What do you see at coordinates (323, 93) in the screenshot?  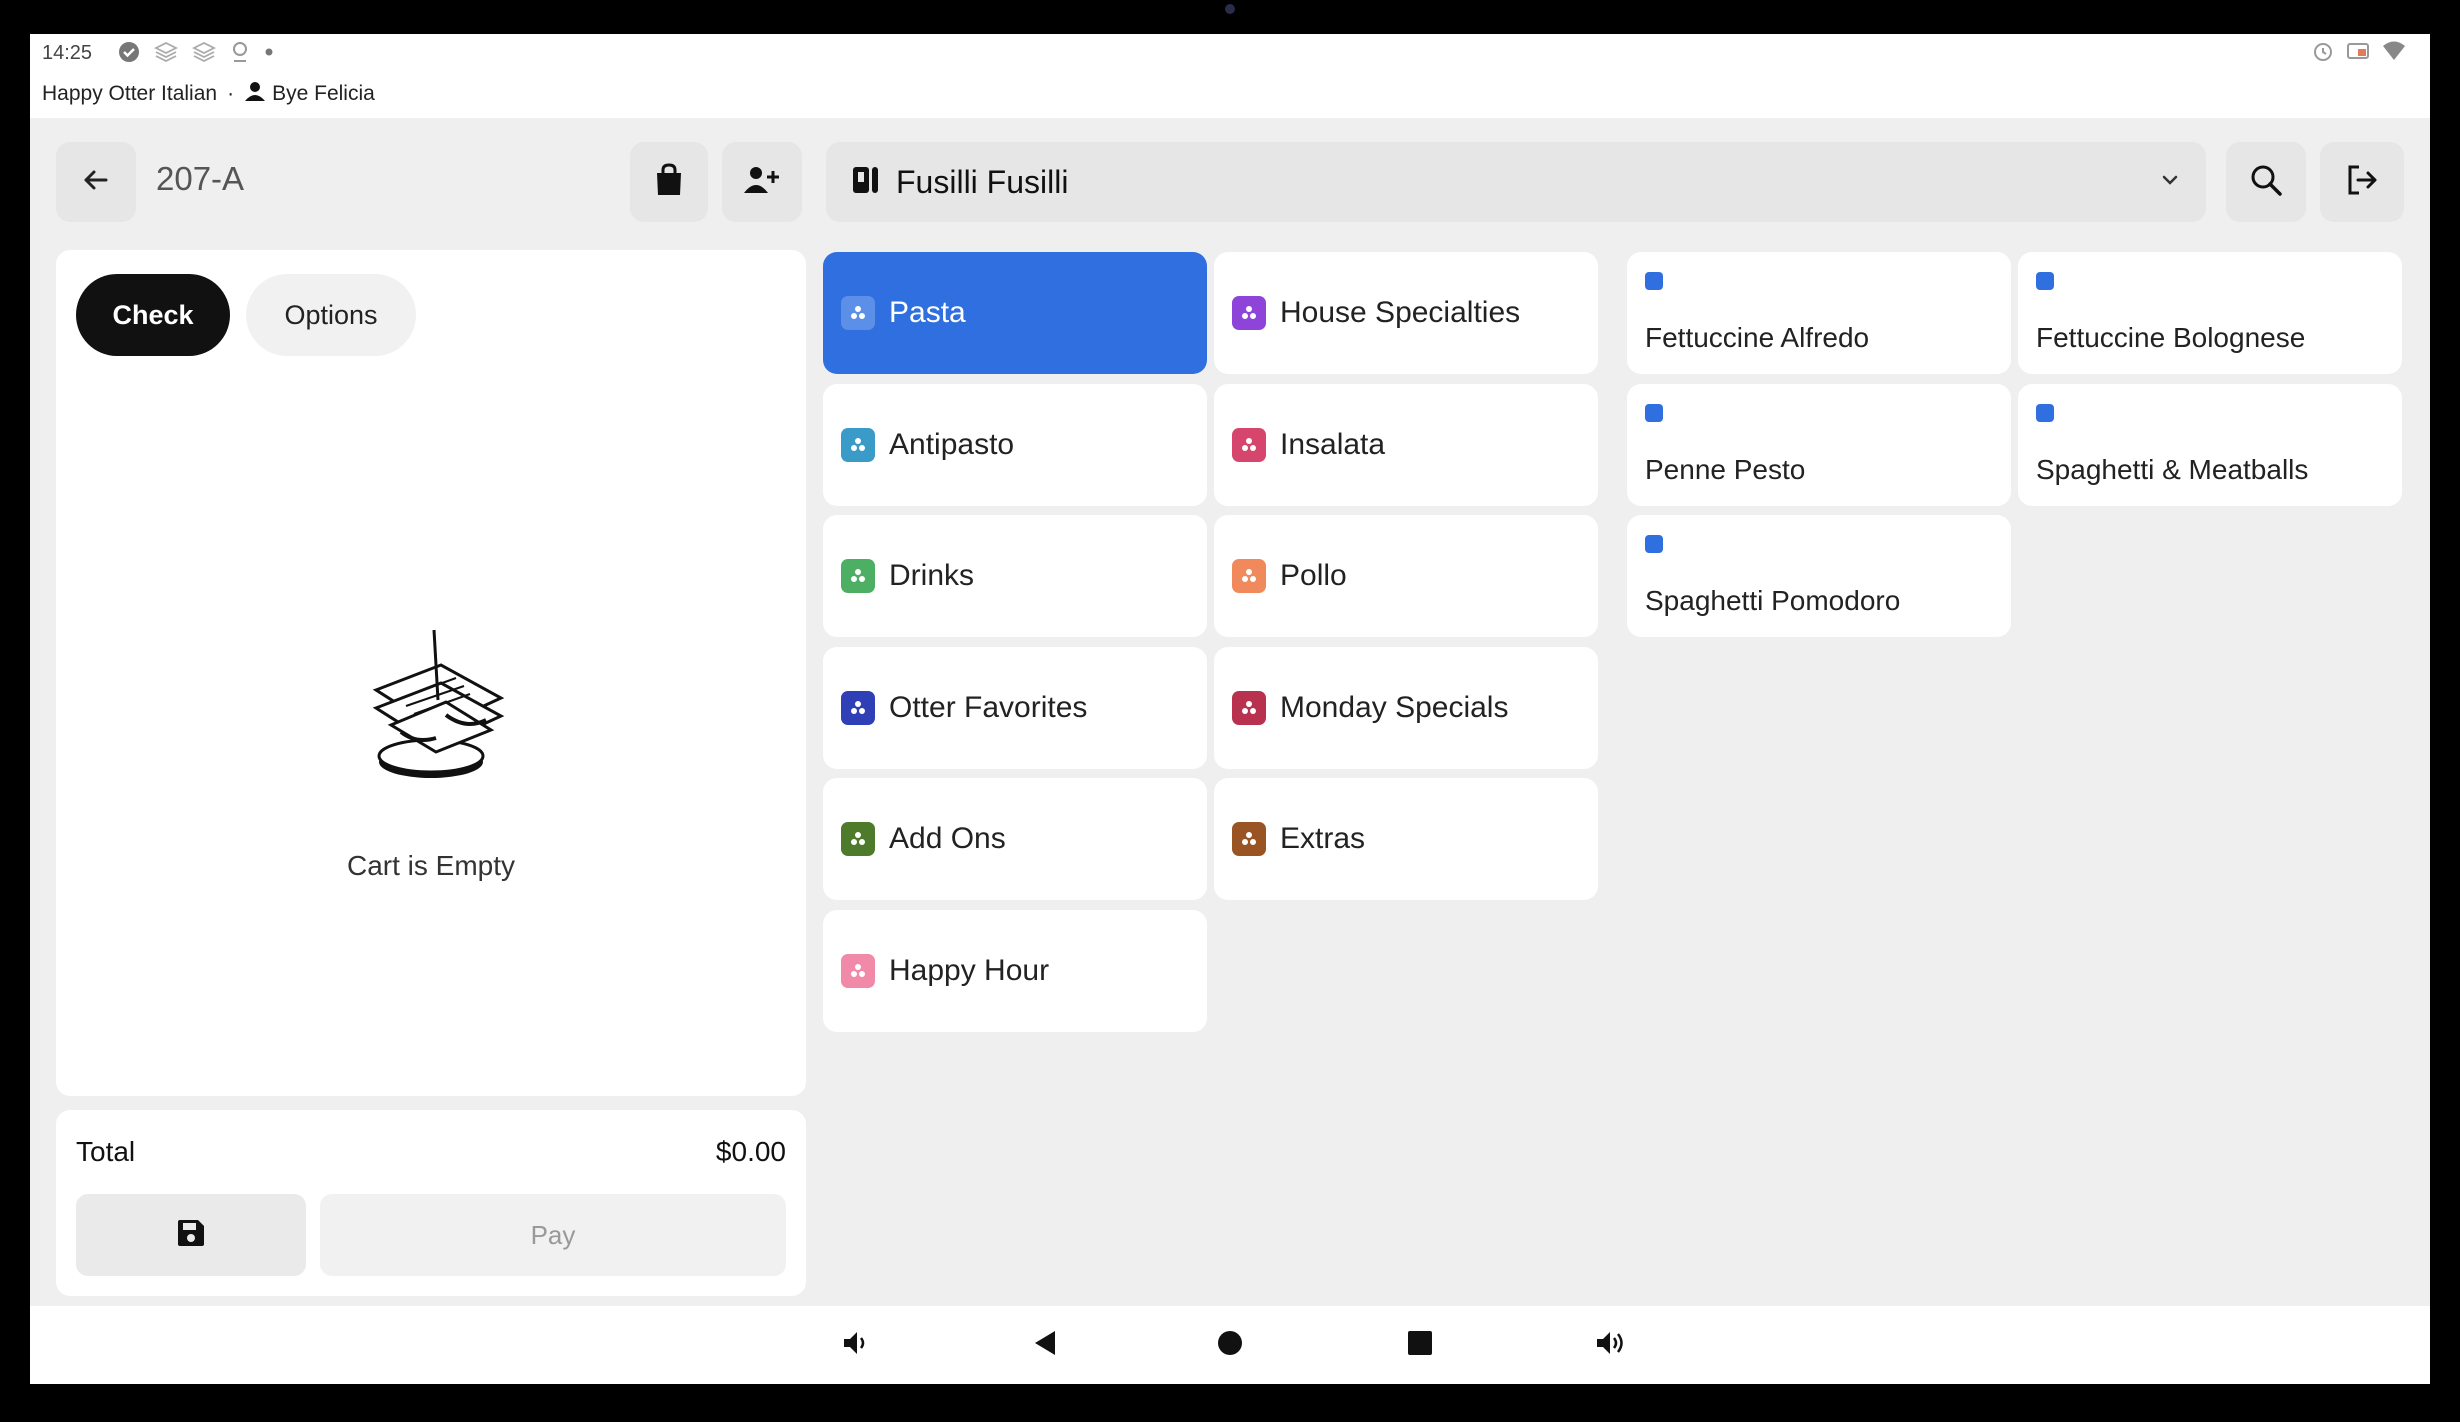 I see `user-name: Bye Felicia` at bounding box center [323, 93].